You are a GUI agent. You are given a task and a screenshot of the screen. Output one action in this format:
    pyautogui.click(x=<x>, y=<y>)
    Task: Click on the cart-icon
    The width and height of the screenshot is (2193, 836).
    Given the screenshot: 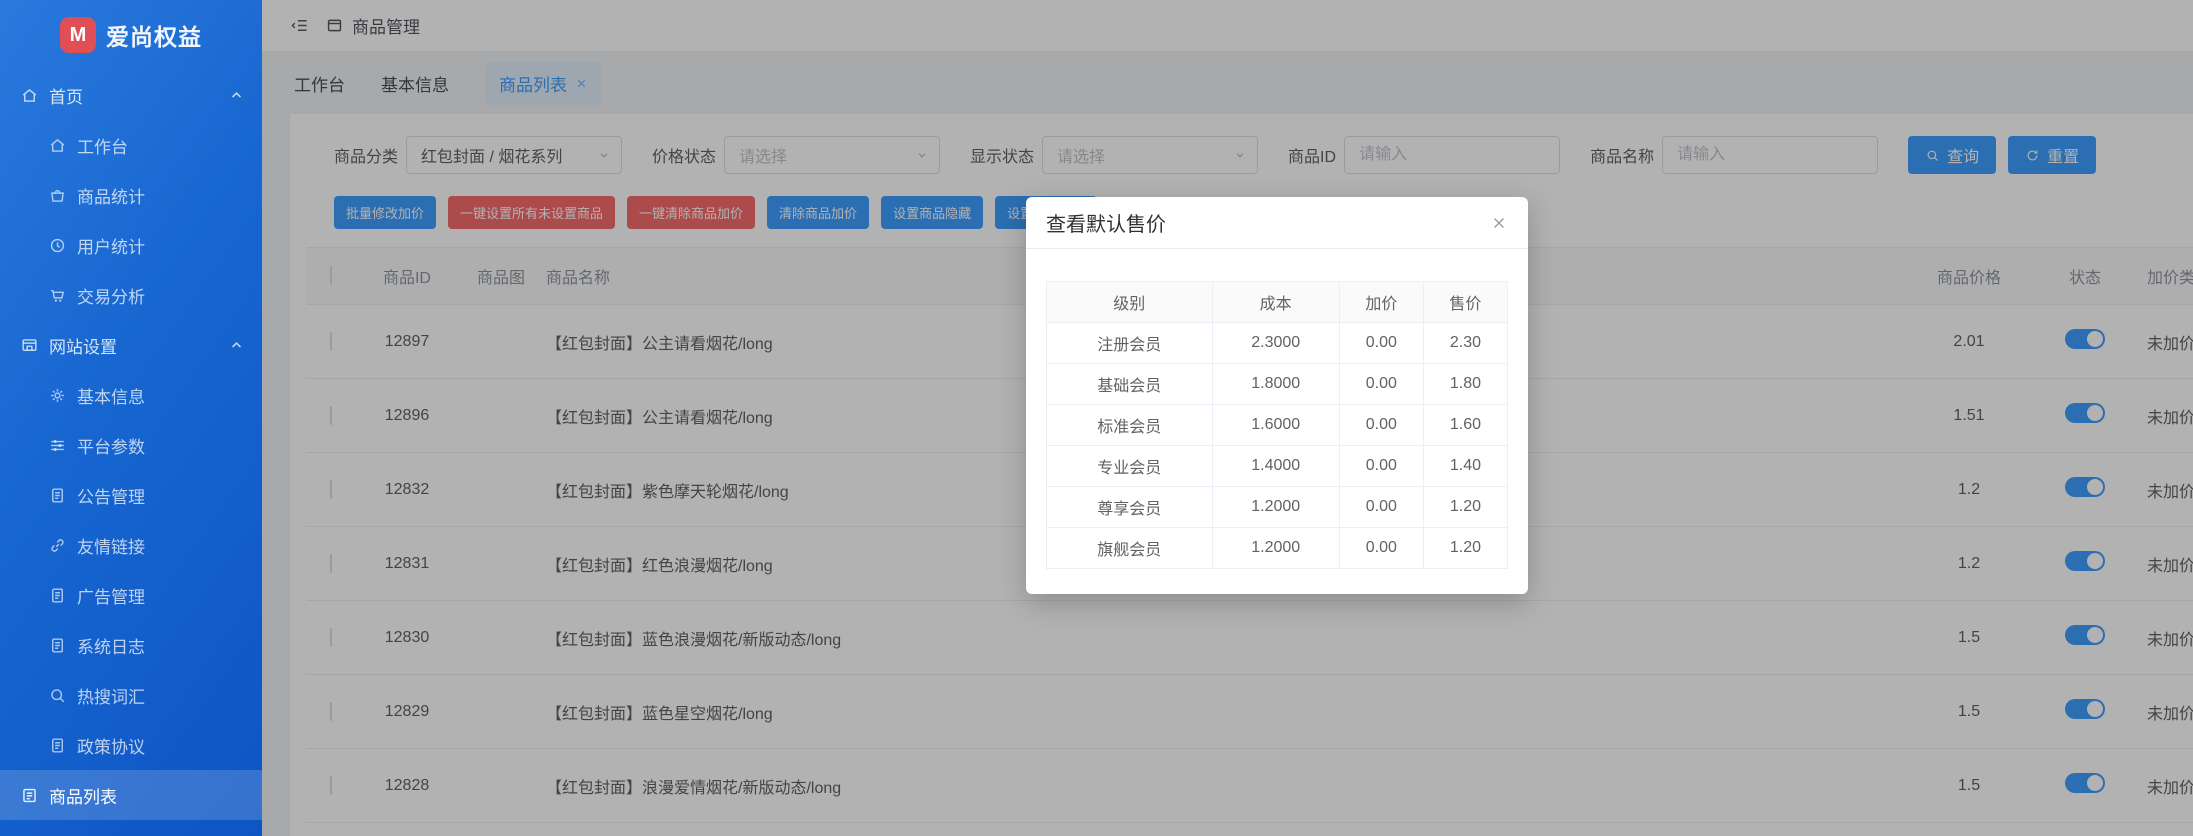 What is the action you would take?
    pyautogui.click(x=57, y=295)
    